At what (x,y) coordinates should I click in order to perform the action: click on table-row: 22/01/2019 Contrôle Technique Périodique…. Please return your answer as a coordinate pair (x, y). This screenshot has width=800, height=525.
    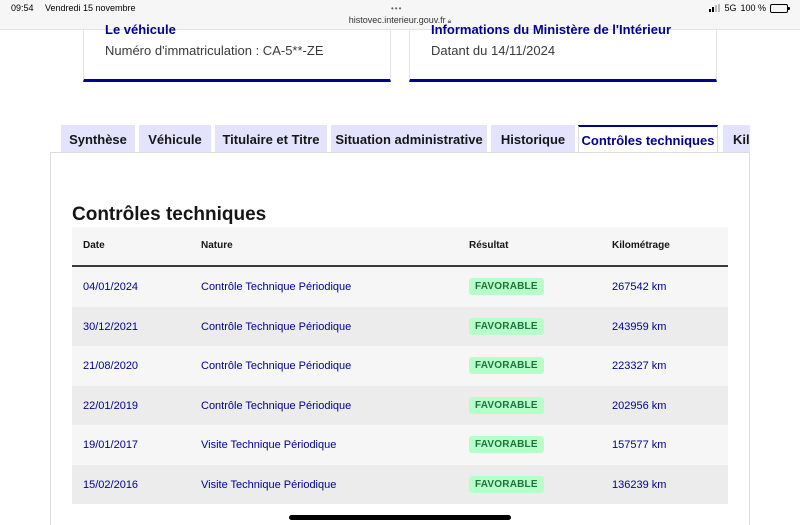
    Looking at the image, I should click on (400, 405).